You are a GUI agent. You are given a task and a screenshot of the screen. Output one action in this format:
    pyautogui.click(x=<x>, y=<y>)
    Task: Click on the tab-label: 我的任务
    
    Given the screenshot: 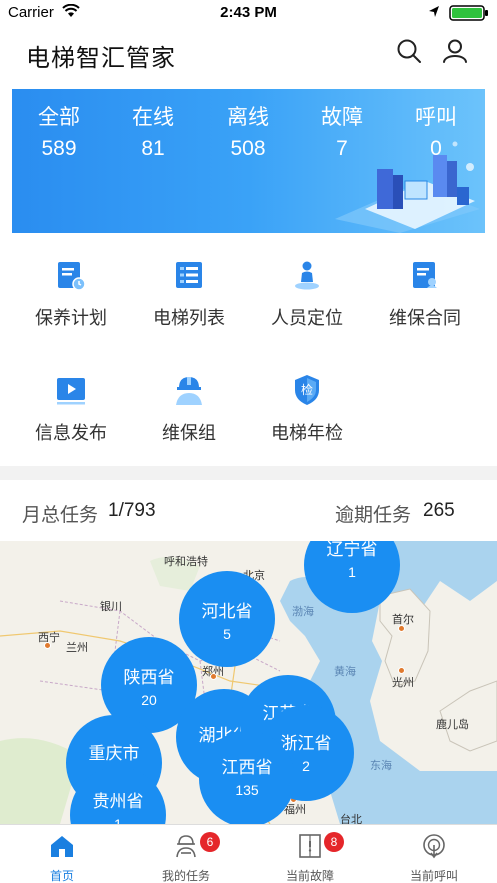 What is the action you would take?
    pyautogui.click(x=185, y=876)
    